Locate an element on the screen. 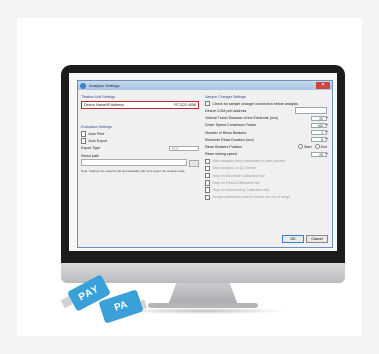 The width and height of the screenshot is (379, 354). rinse-position-row: Rinse Beakers Position Start End is located at coordinates (266, 146).